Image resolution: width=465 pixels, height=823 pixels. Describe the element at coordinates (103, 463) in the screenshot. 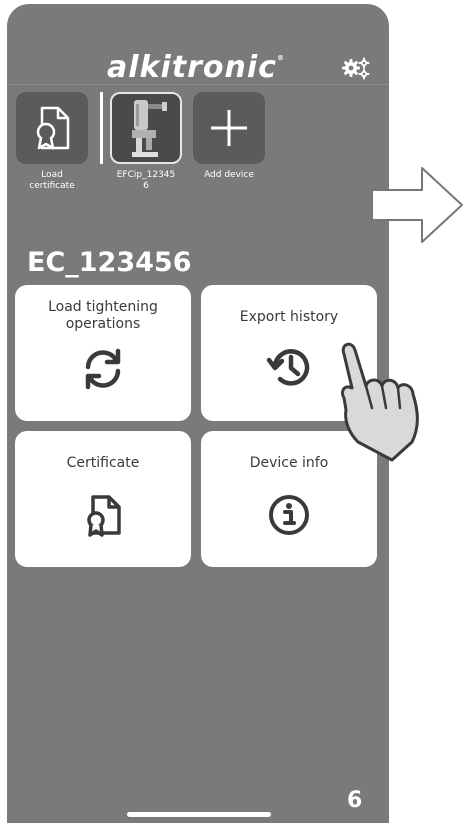

I see `card-title: Certificate` at that location.